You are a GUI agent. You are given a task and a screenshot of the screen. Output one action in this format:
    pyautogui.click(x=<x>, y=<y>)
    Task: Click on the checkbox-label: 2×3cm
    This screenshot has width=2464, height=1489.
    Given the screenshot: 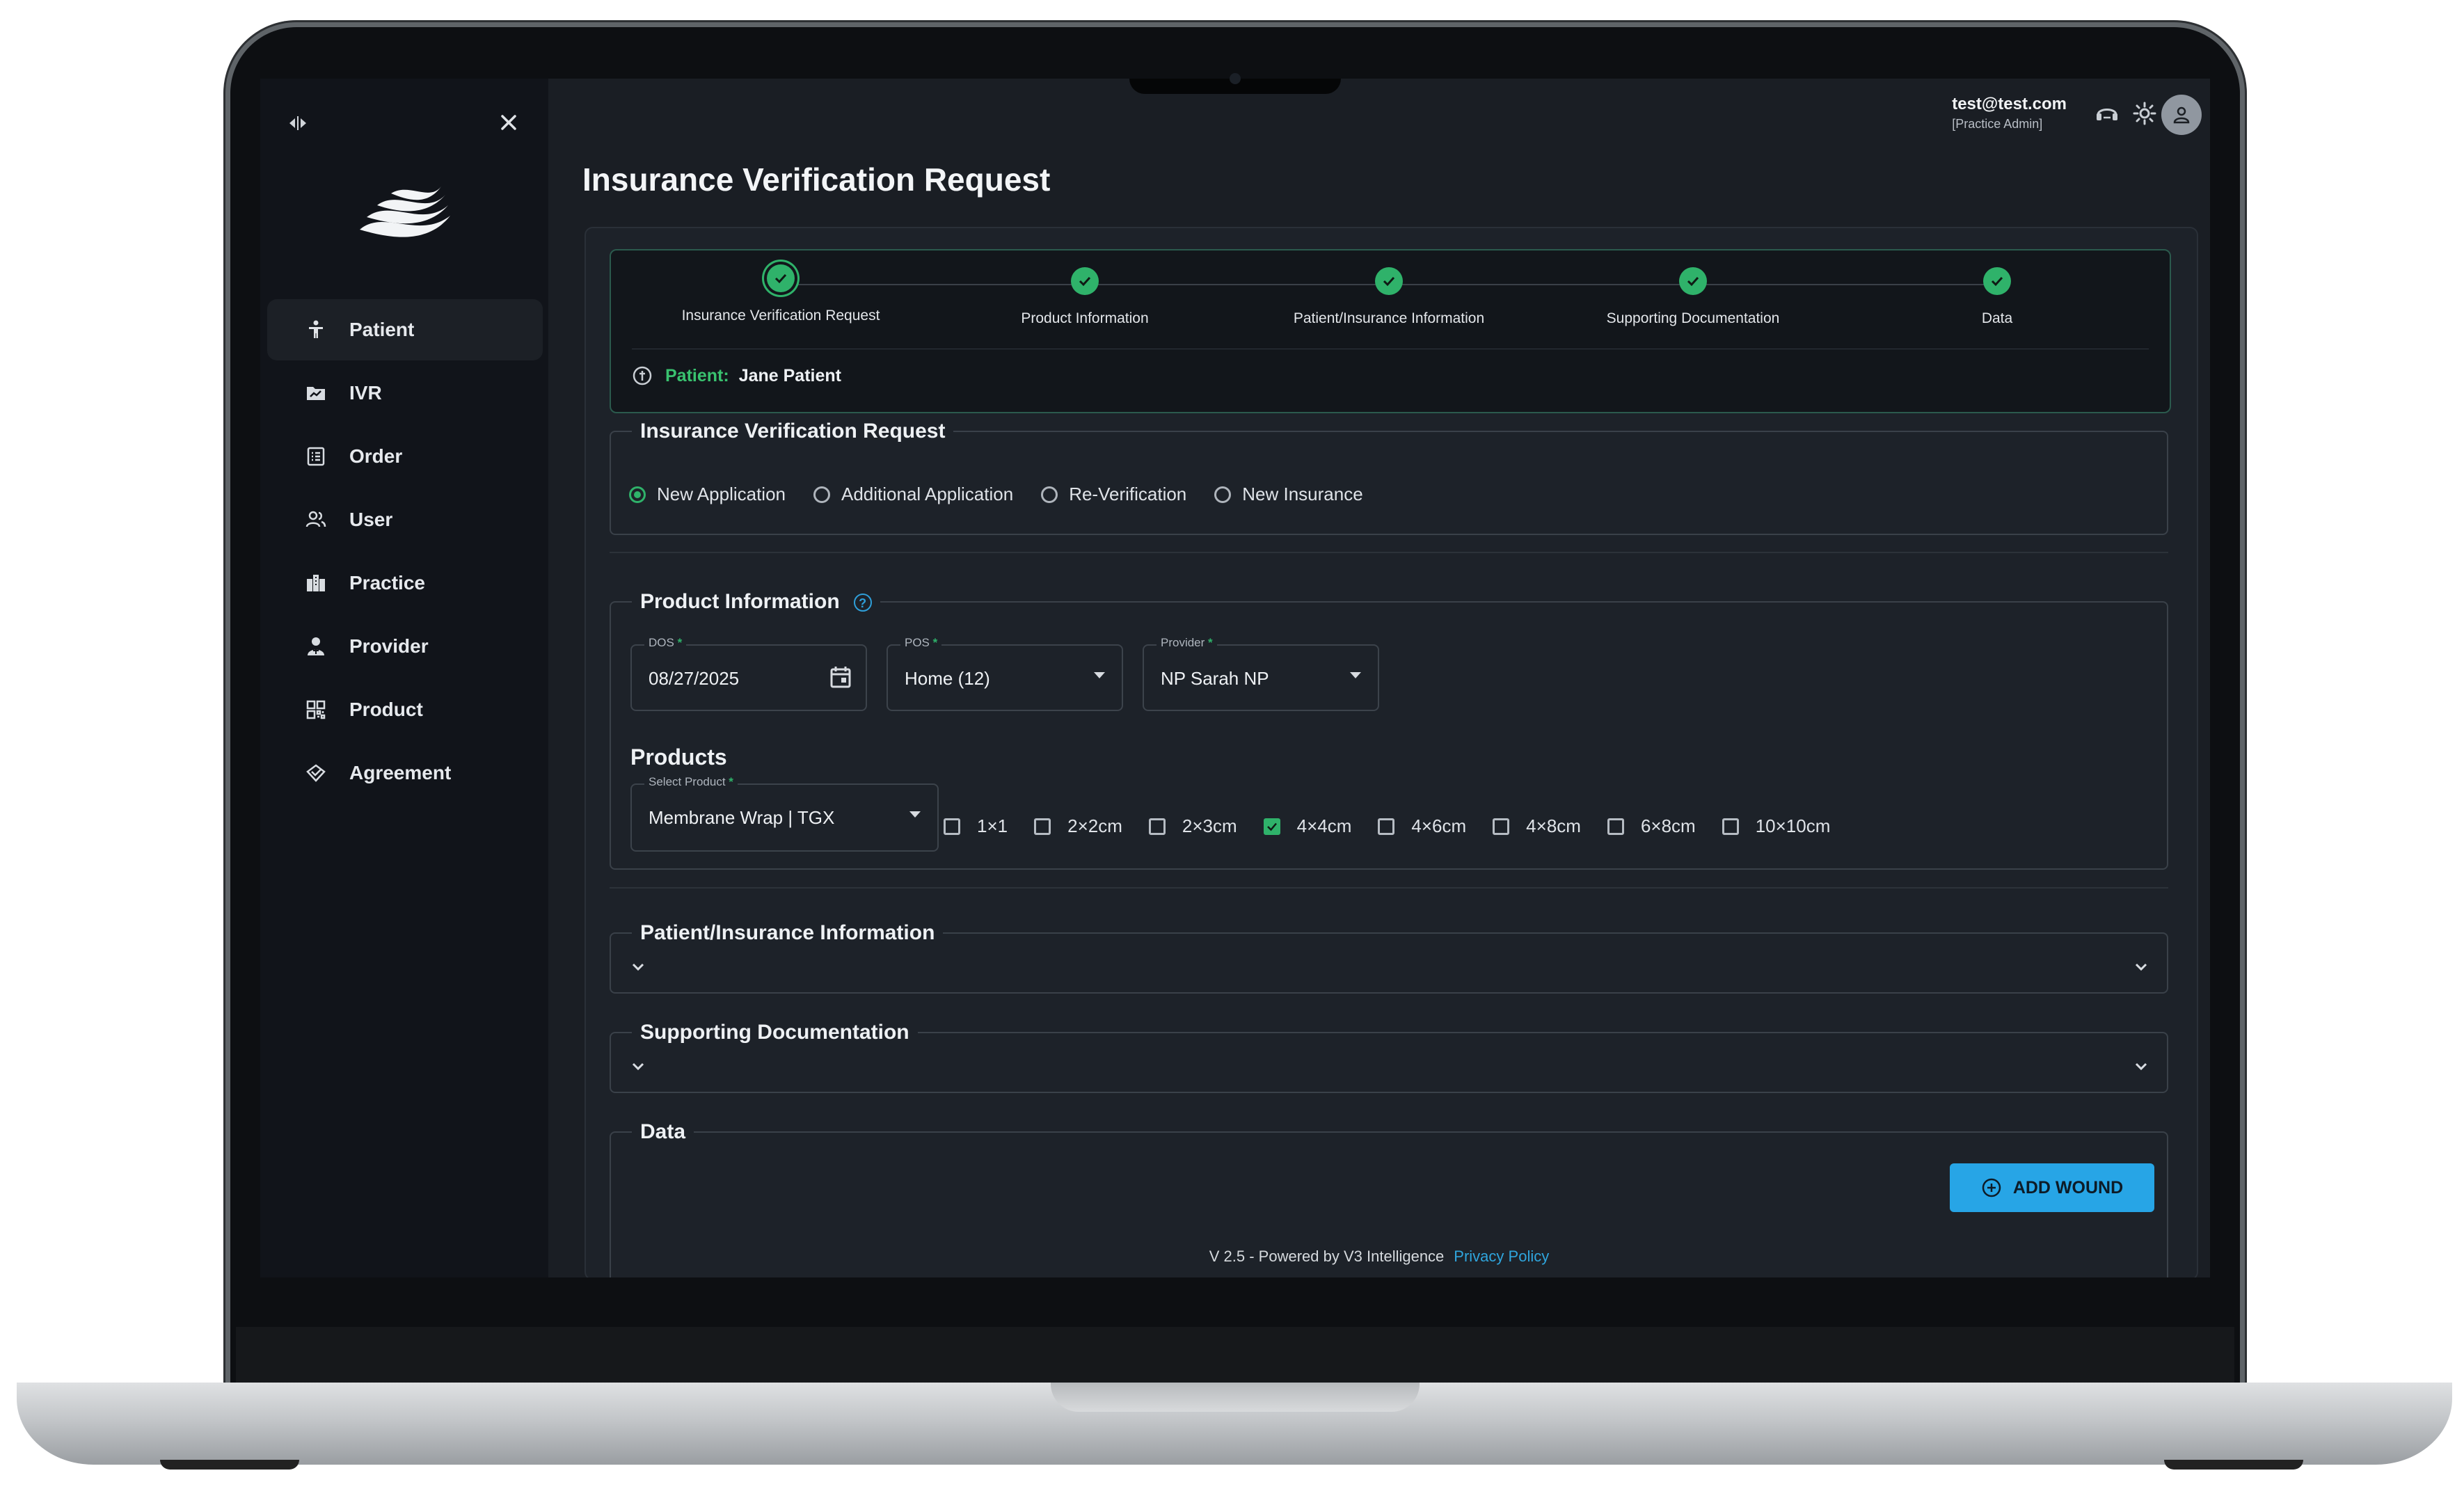 What is the action you would take?
    pyautogui.click(x=1209, y=825)
    